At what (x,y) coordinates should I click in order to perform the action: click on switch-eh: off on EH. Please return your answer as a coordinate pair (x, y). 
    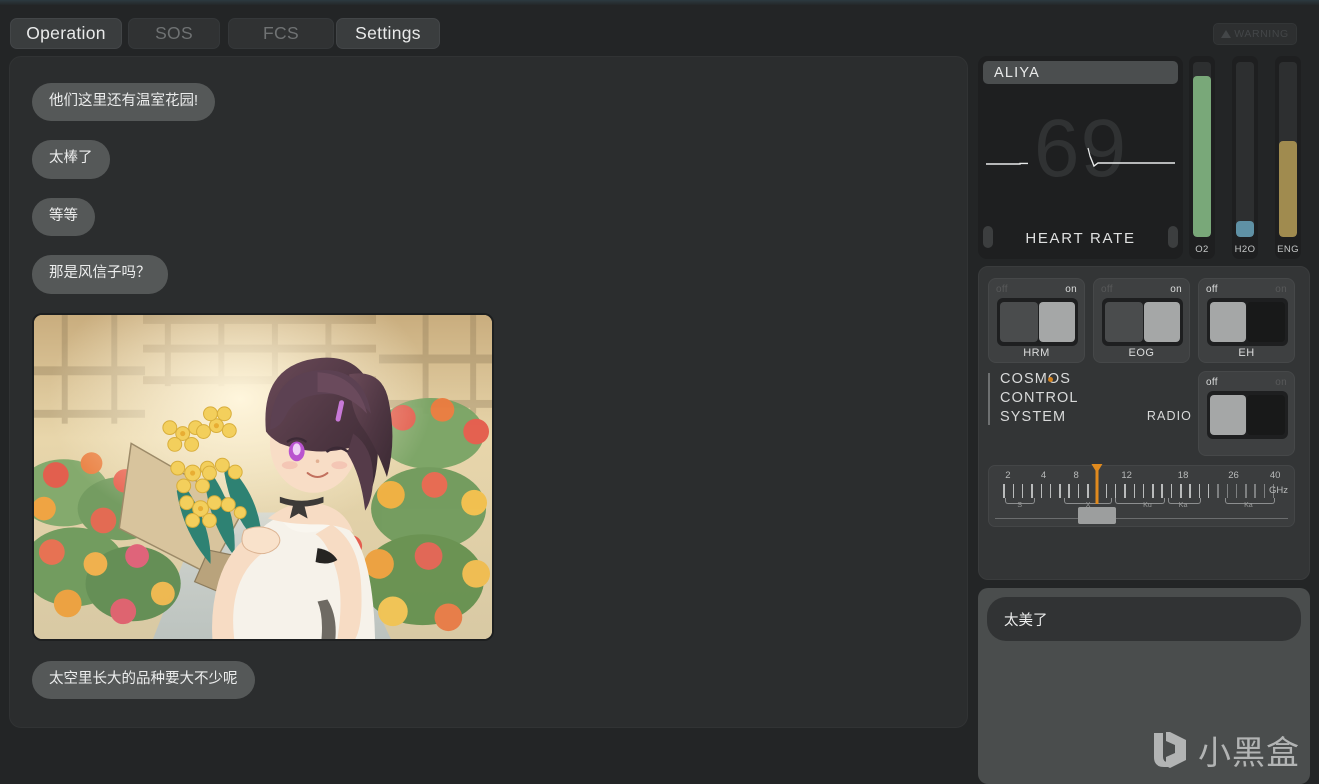
    Looking at the image, I should click on (1246, 320).